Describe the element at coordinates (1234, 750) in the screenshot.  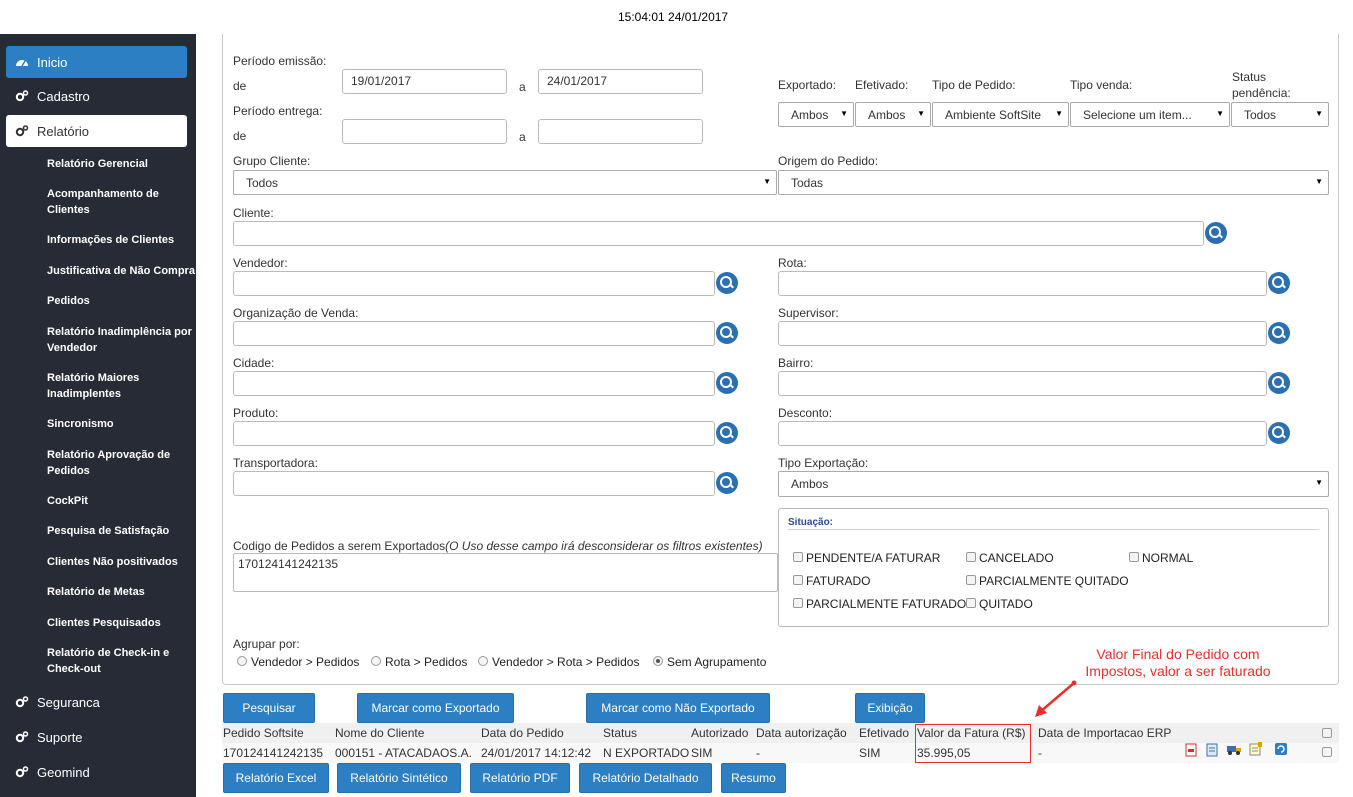
I see `truck-icon` at that location.